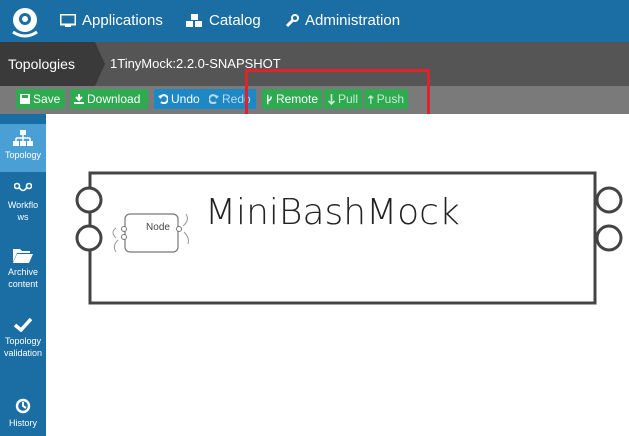 The height and width of the screenshot is (436, 629). I want to click on topology-node-title: MiniBashMock, so click(332, 212).